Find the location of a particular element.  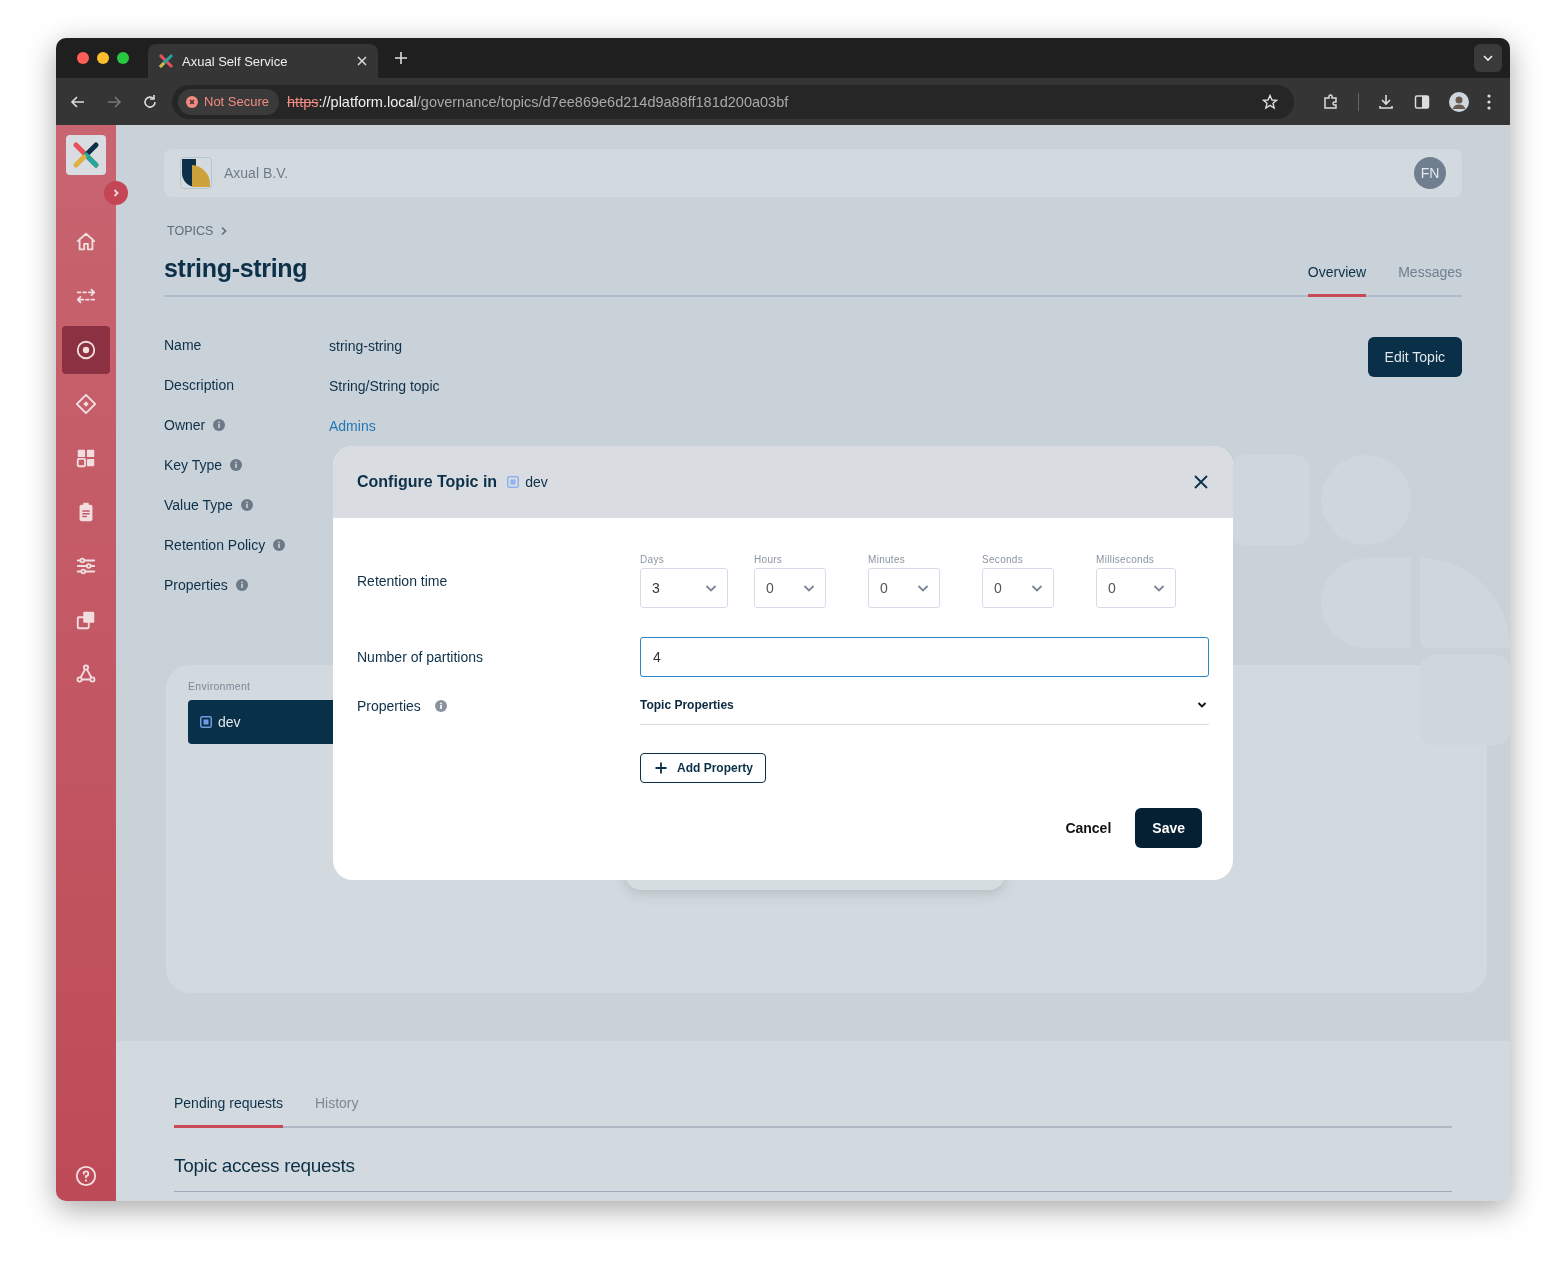

puzzle-icon is located at coordinates (1331, 101).